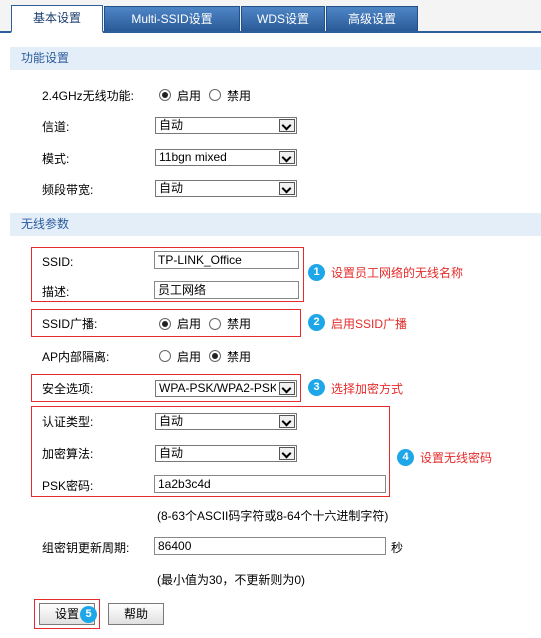 Image resolution: width=541 pixels, height=638 pixels. What do you see at coordinates (68, 486) in the screenshot?
I see `psk-label: PSK密码:` at bounding box center [68, 486].